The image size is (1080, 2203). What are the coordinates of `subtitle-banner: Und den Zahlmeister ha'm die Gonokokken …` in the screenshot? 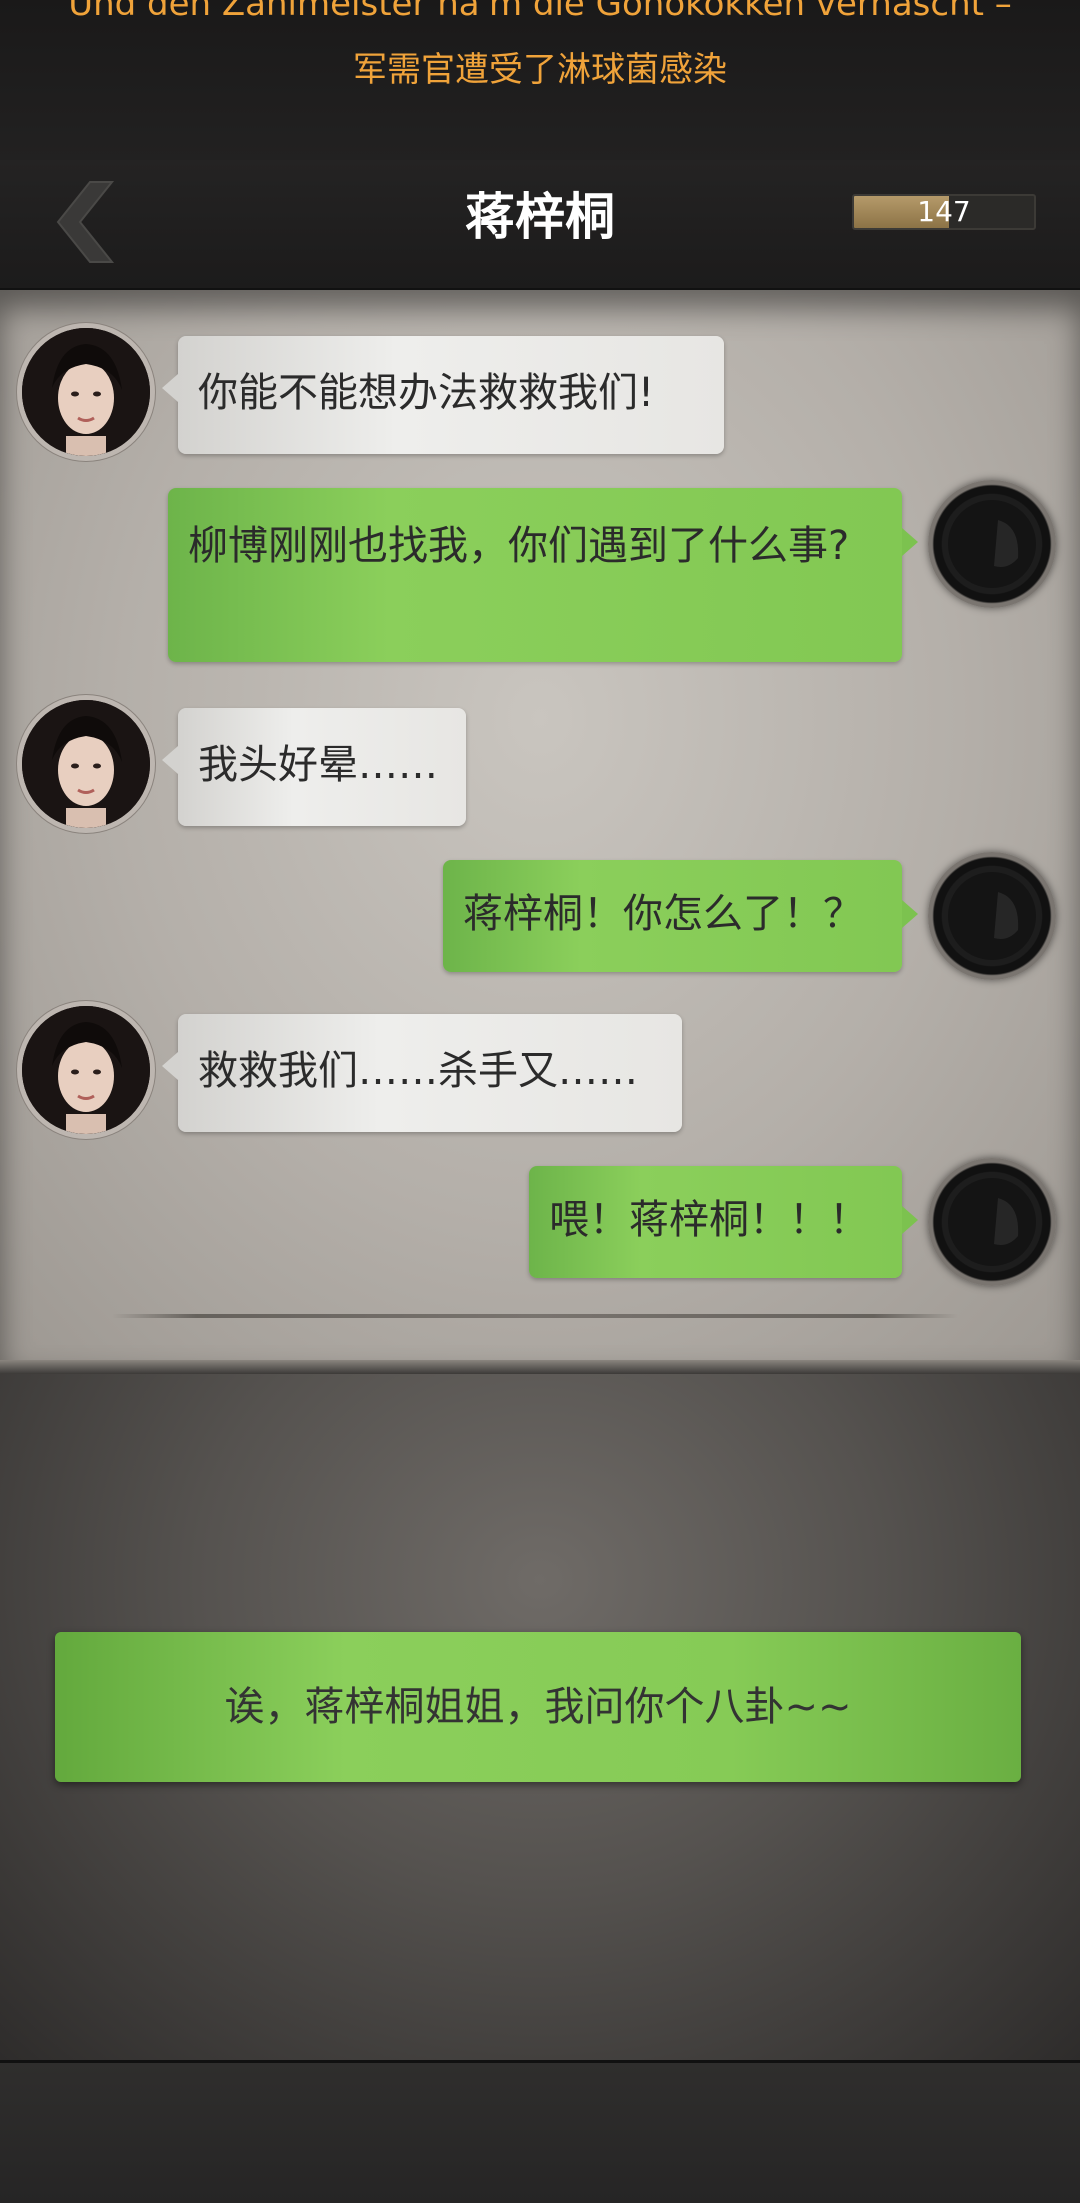 It's located at (540, 80).